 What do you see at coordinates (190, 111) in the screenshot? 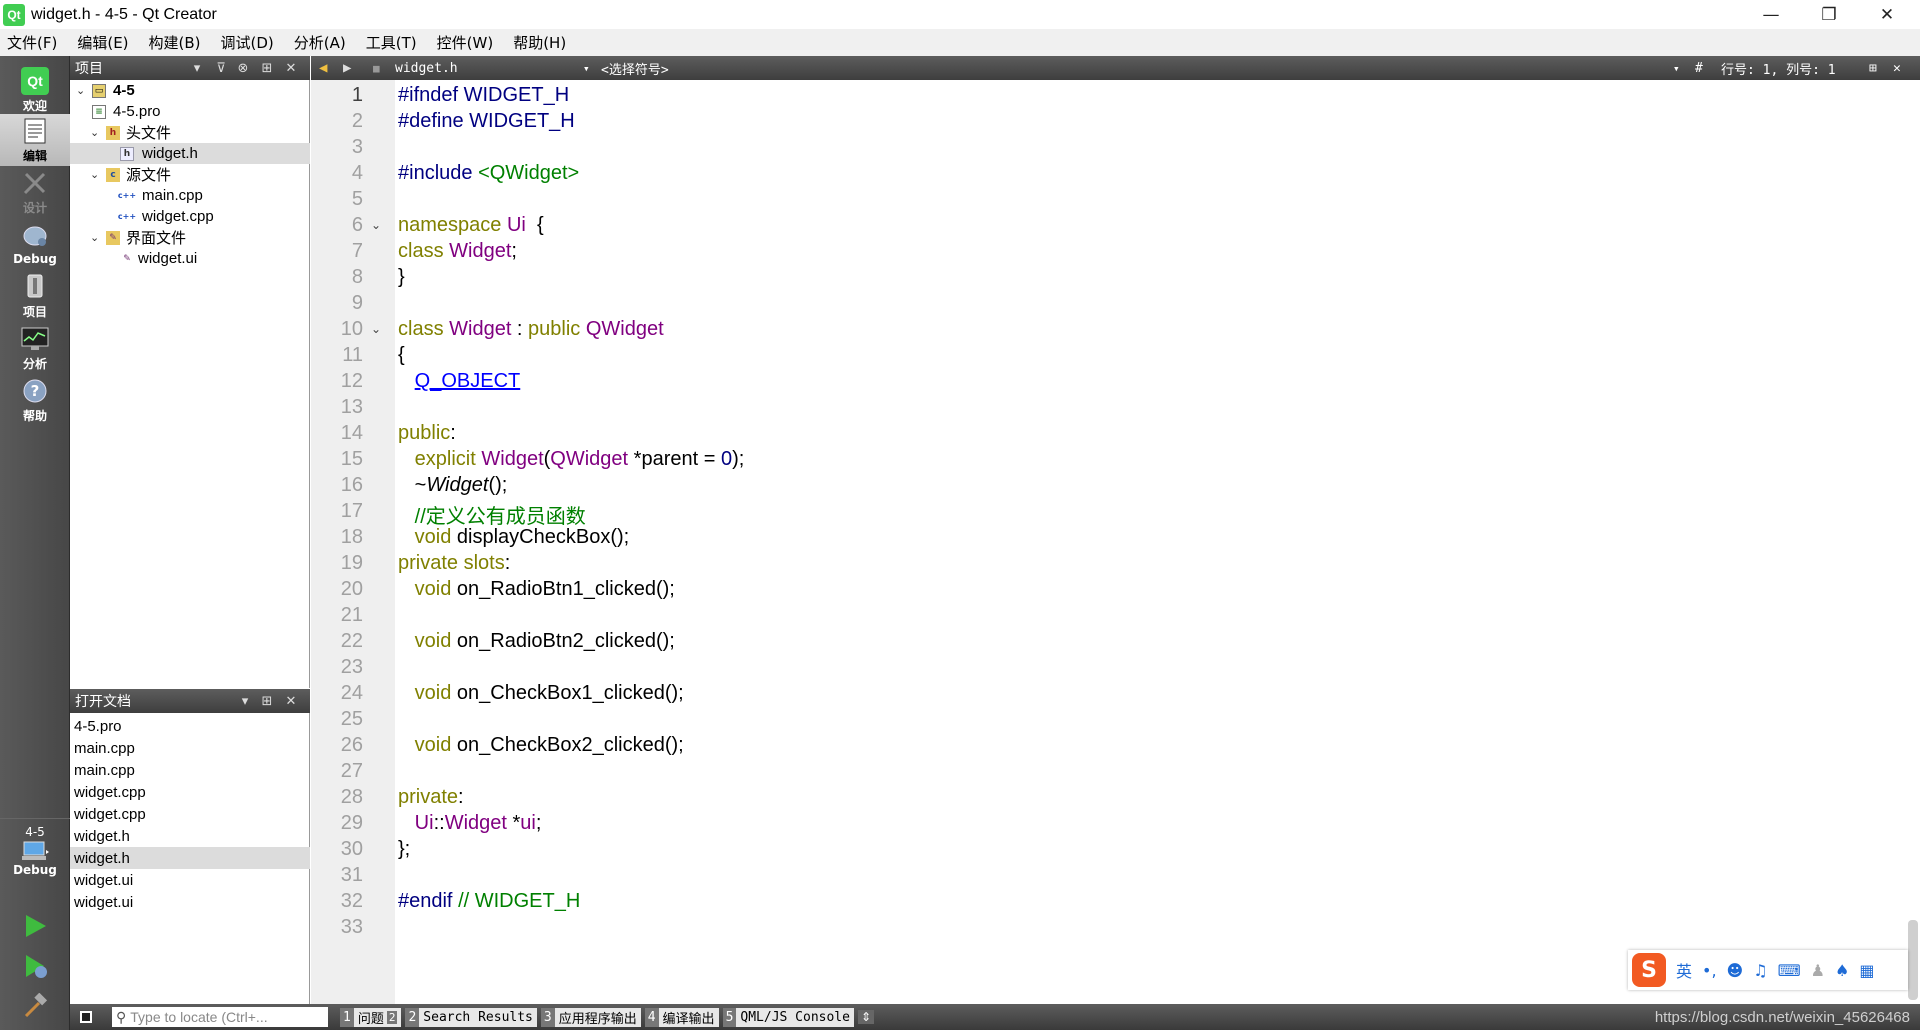
I see `tree-item-pro-file: ≡ 4-5.pro` at bounding box center [190, 111].